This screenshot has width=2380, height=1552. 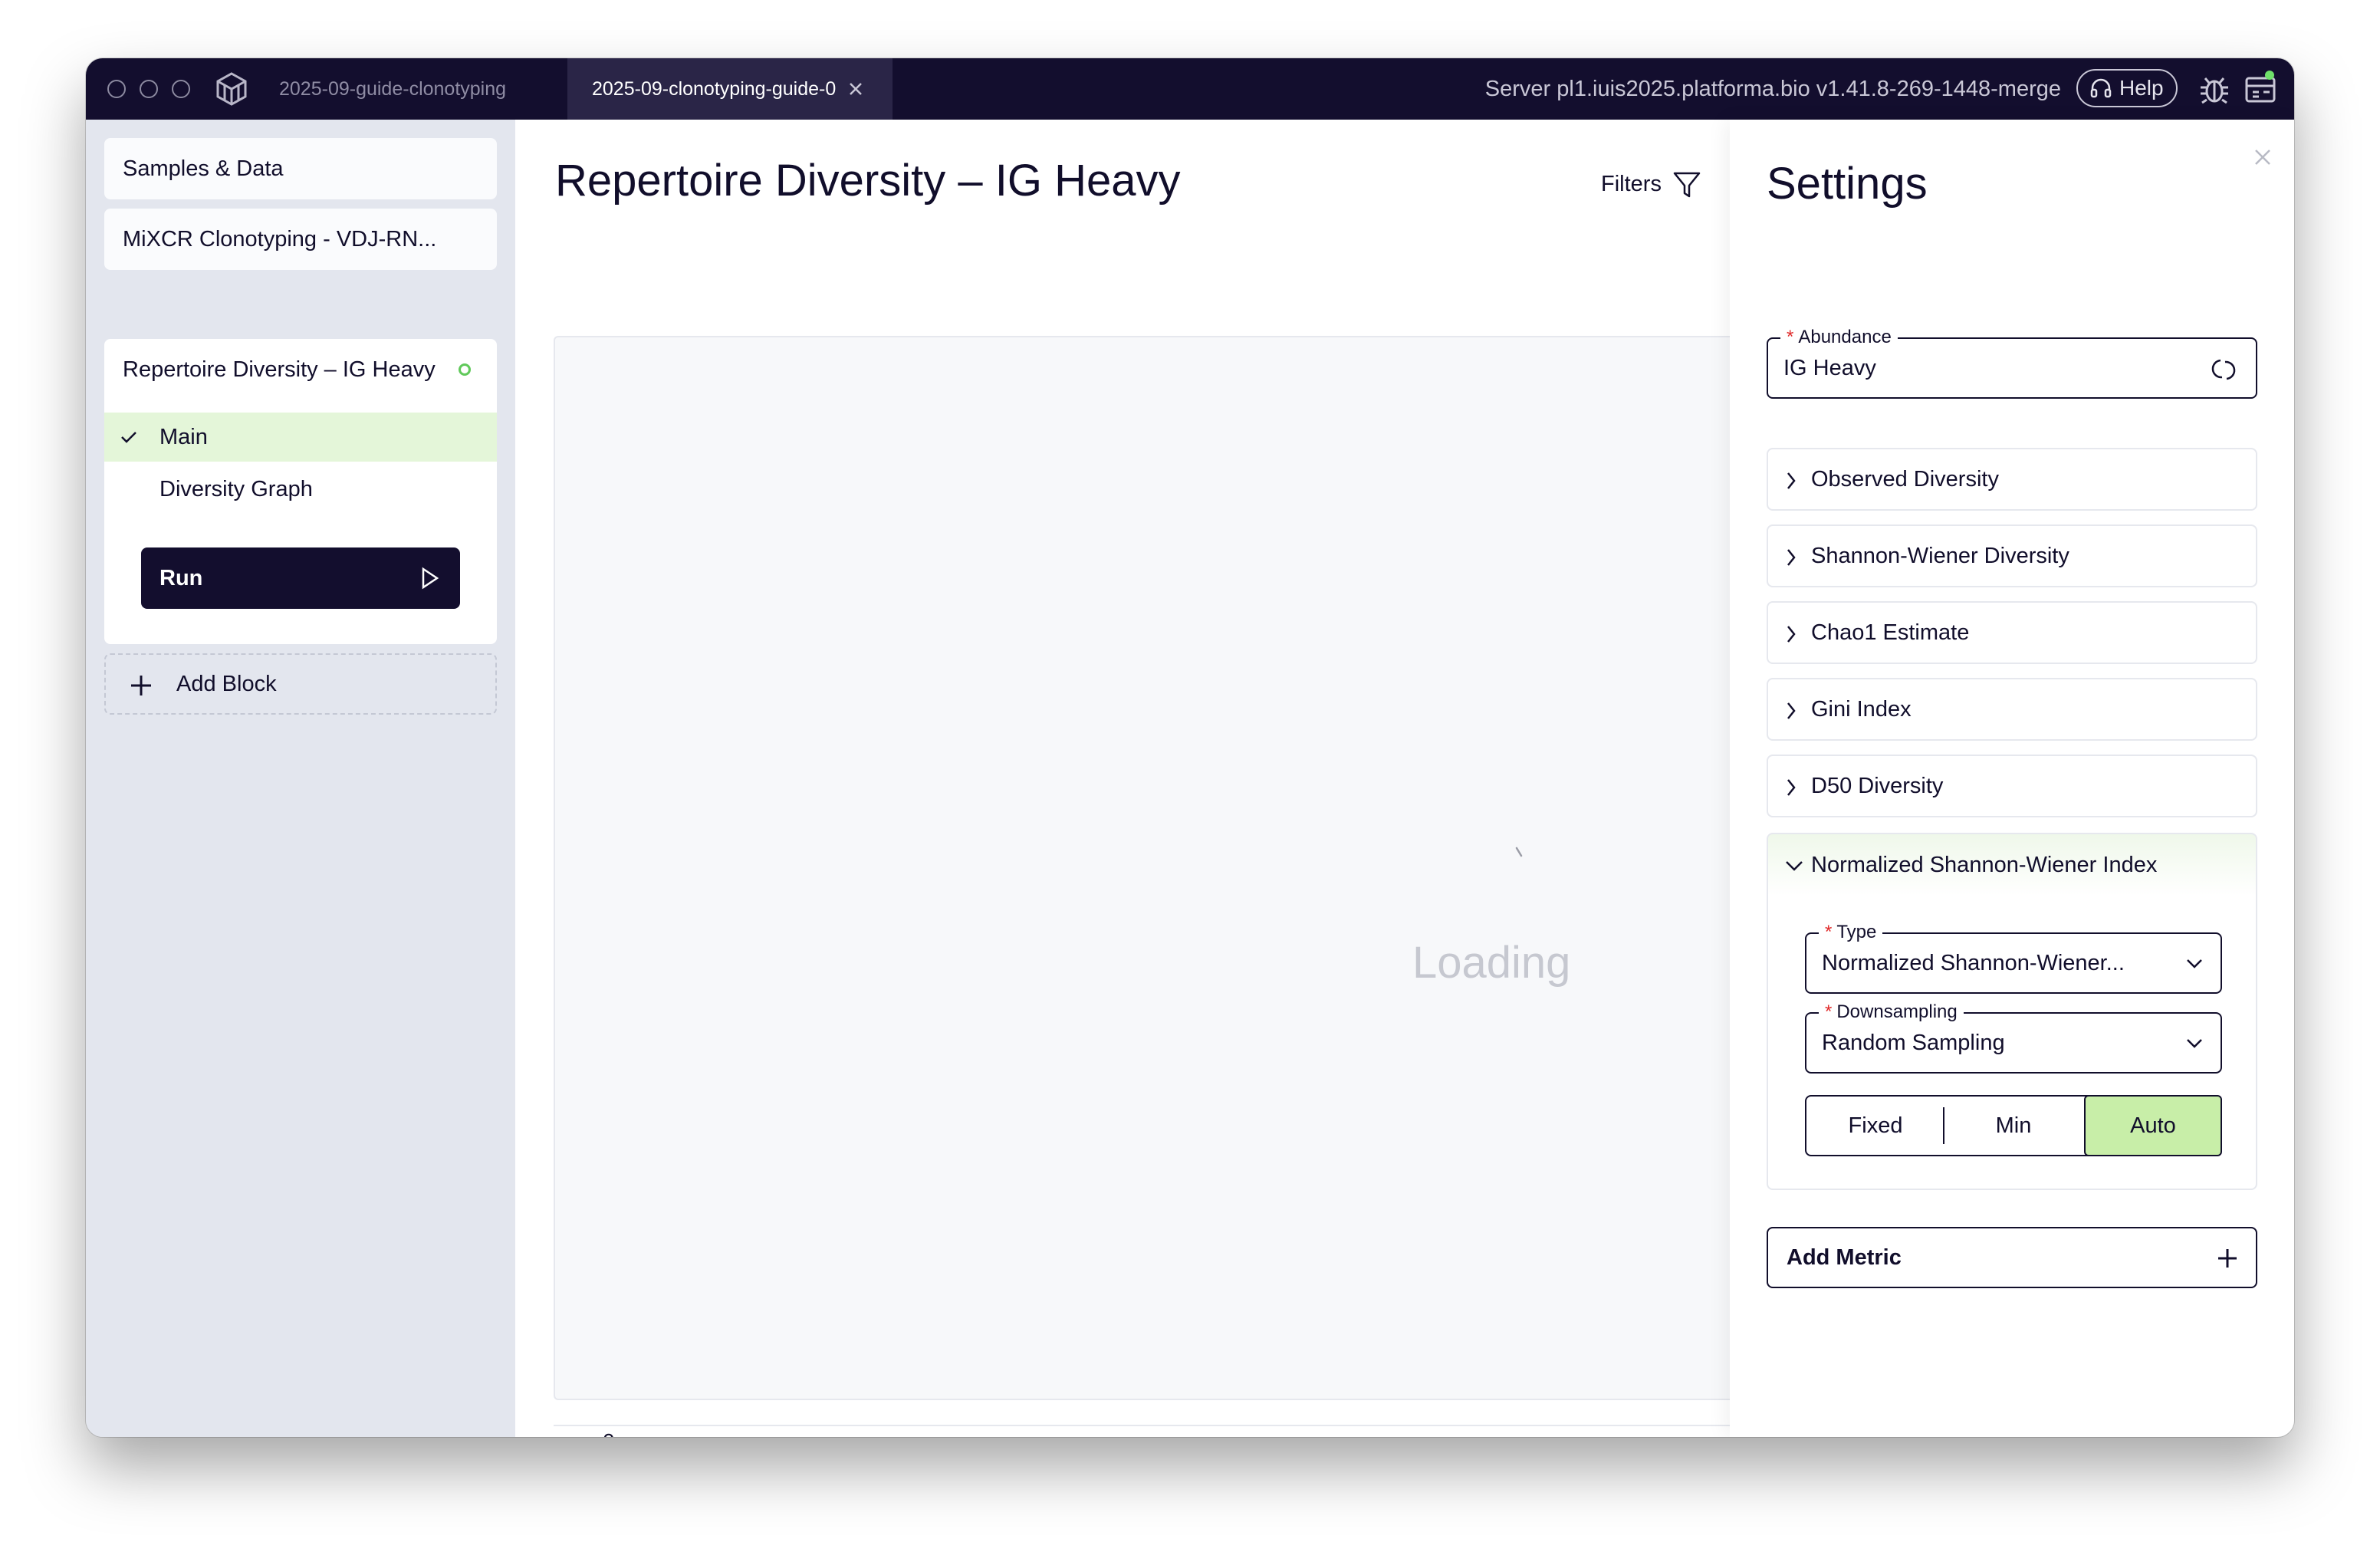 I want to click on window-minimize-control, so click(x=149, y=89).